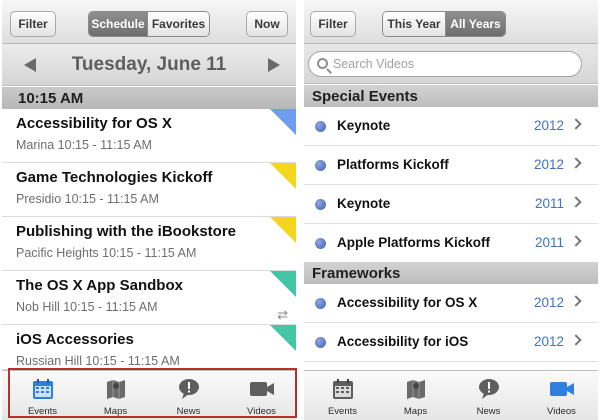 This screenshot has width=600, height=420. What do you see at coordinates (126, 231) in the screenshot?
I see `session-title: Publishing with the iBookstore` at bounding box center [126, 231].